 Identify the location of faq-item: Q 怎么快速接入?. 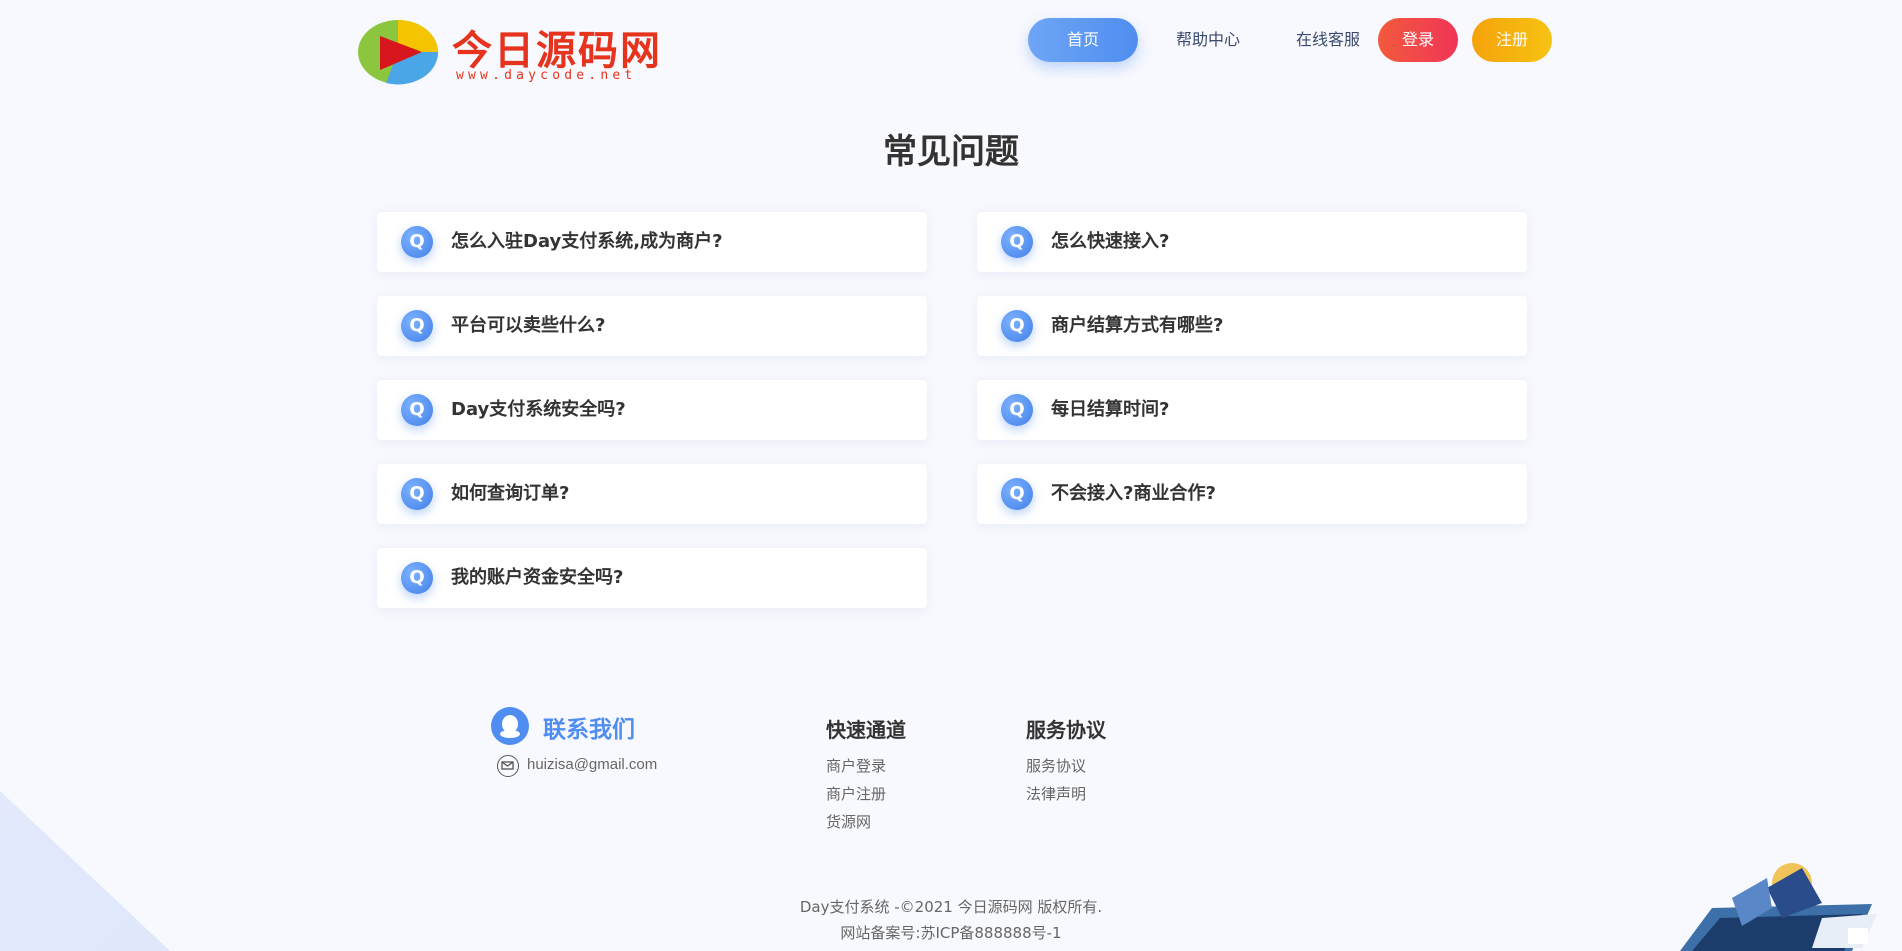
(1252, 242).